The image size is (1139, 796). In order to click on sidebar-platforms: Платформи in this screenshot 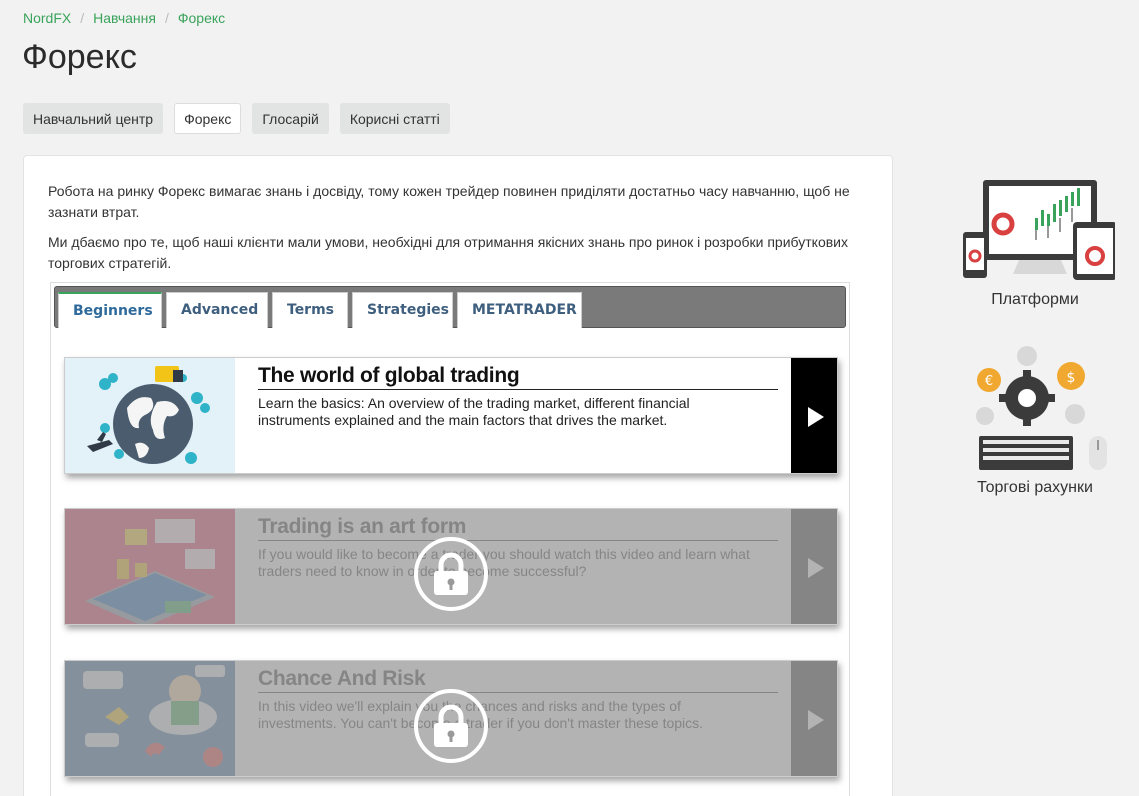, I will do `click(1035, 243)`.